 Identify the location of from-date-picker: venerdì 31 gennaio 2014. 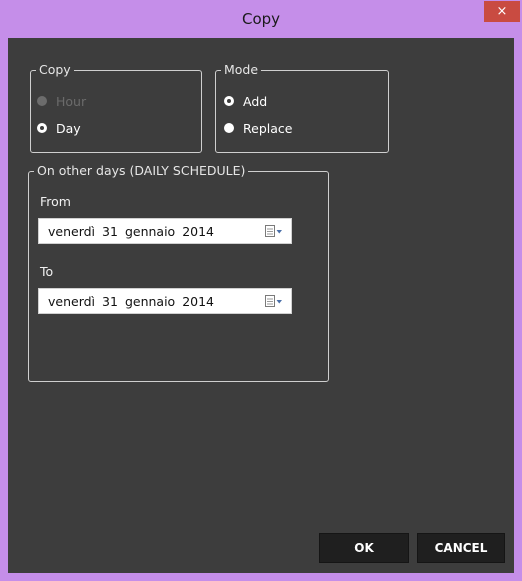
(165, 231).